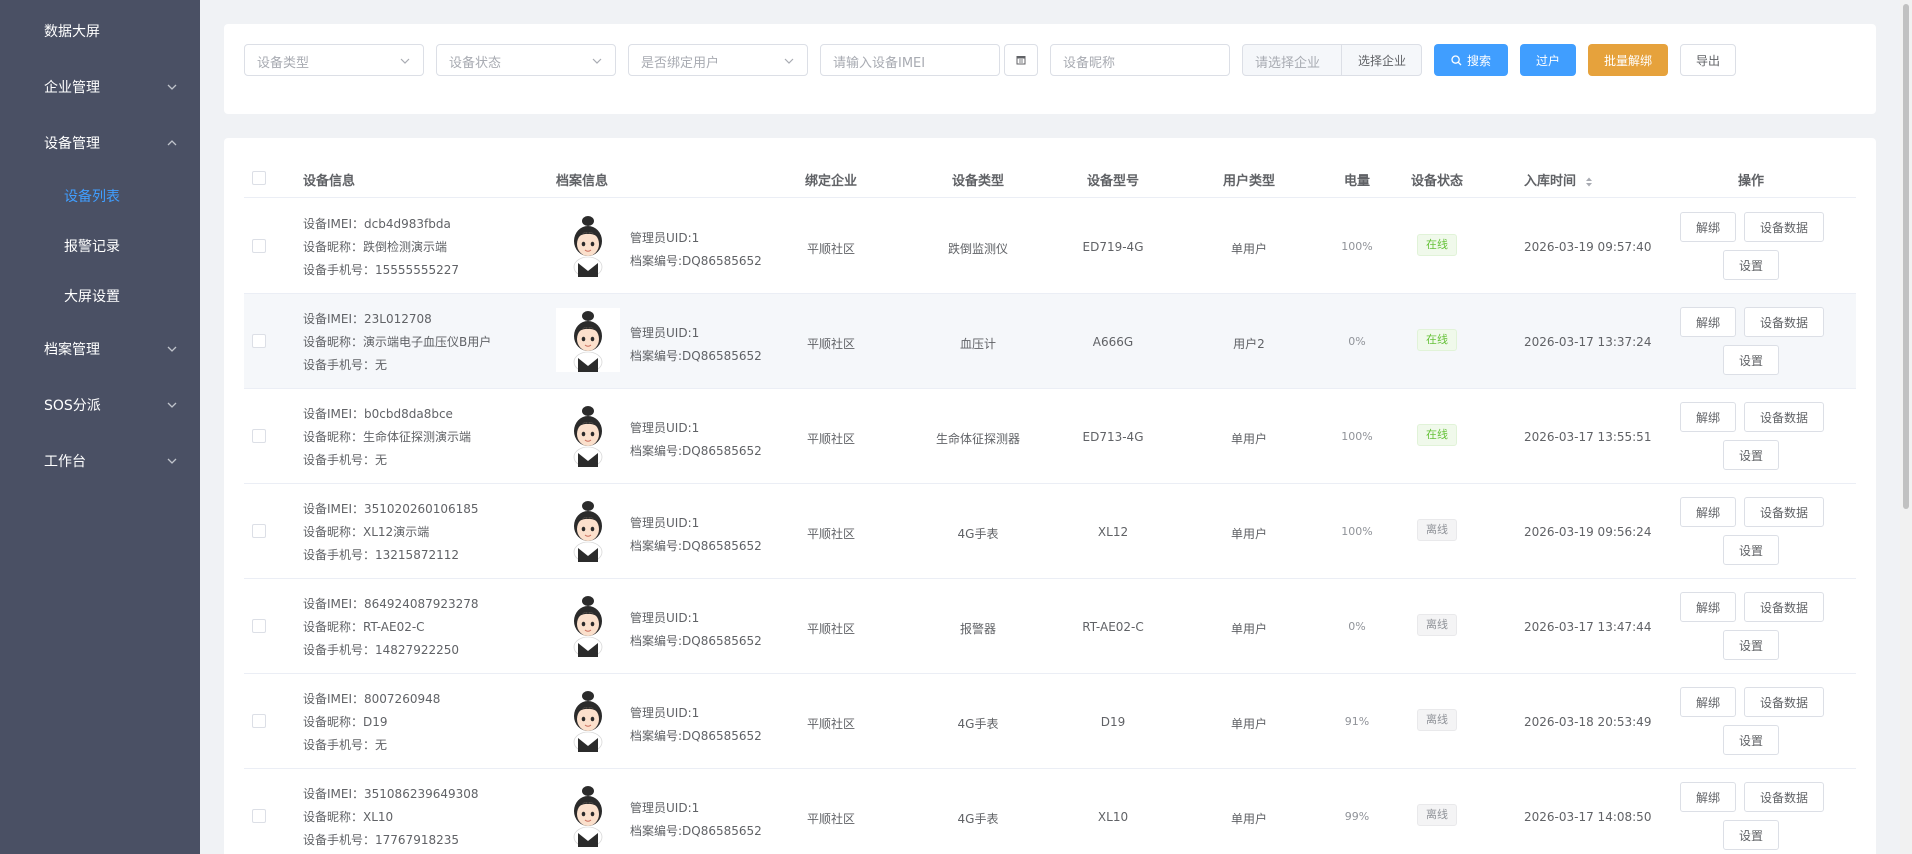 The height and width of the screenshot is (854, 1912). I want to click on menu-item-data-screen: 数据大屏, so click(100, 31).